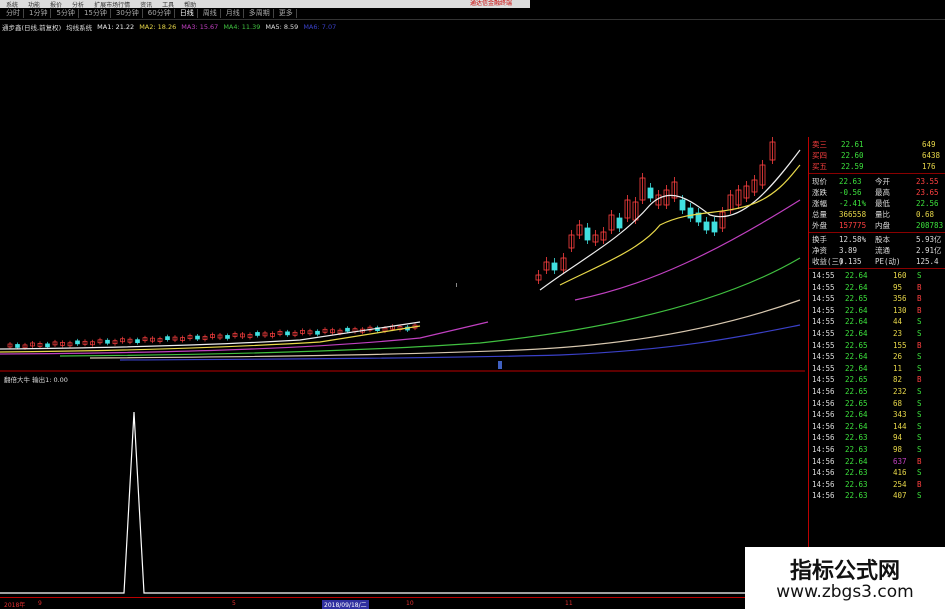  I want to click on period-tab: 月线, so click(233, 13).